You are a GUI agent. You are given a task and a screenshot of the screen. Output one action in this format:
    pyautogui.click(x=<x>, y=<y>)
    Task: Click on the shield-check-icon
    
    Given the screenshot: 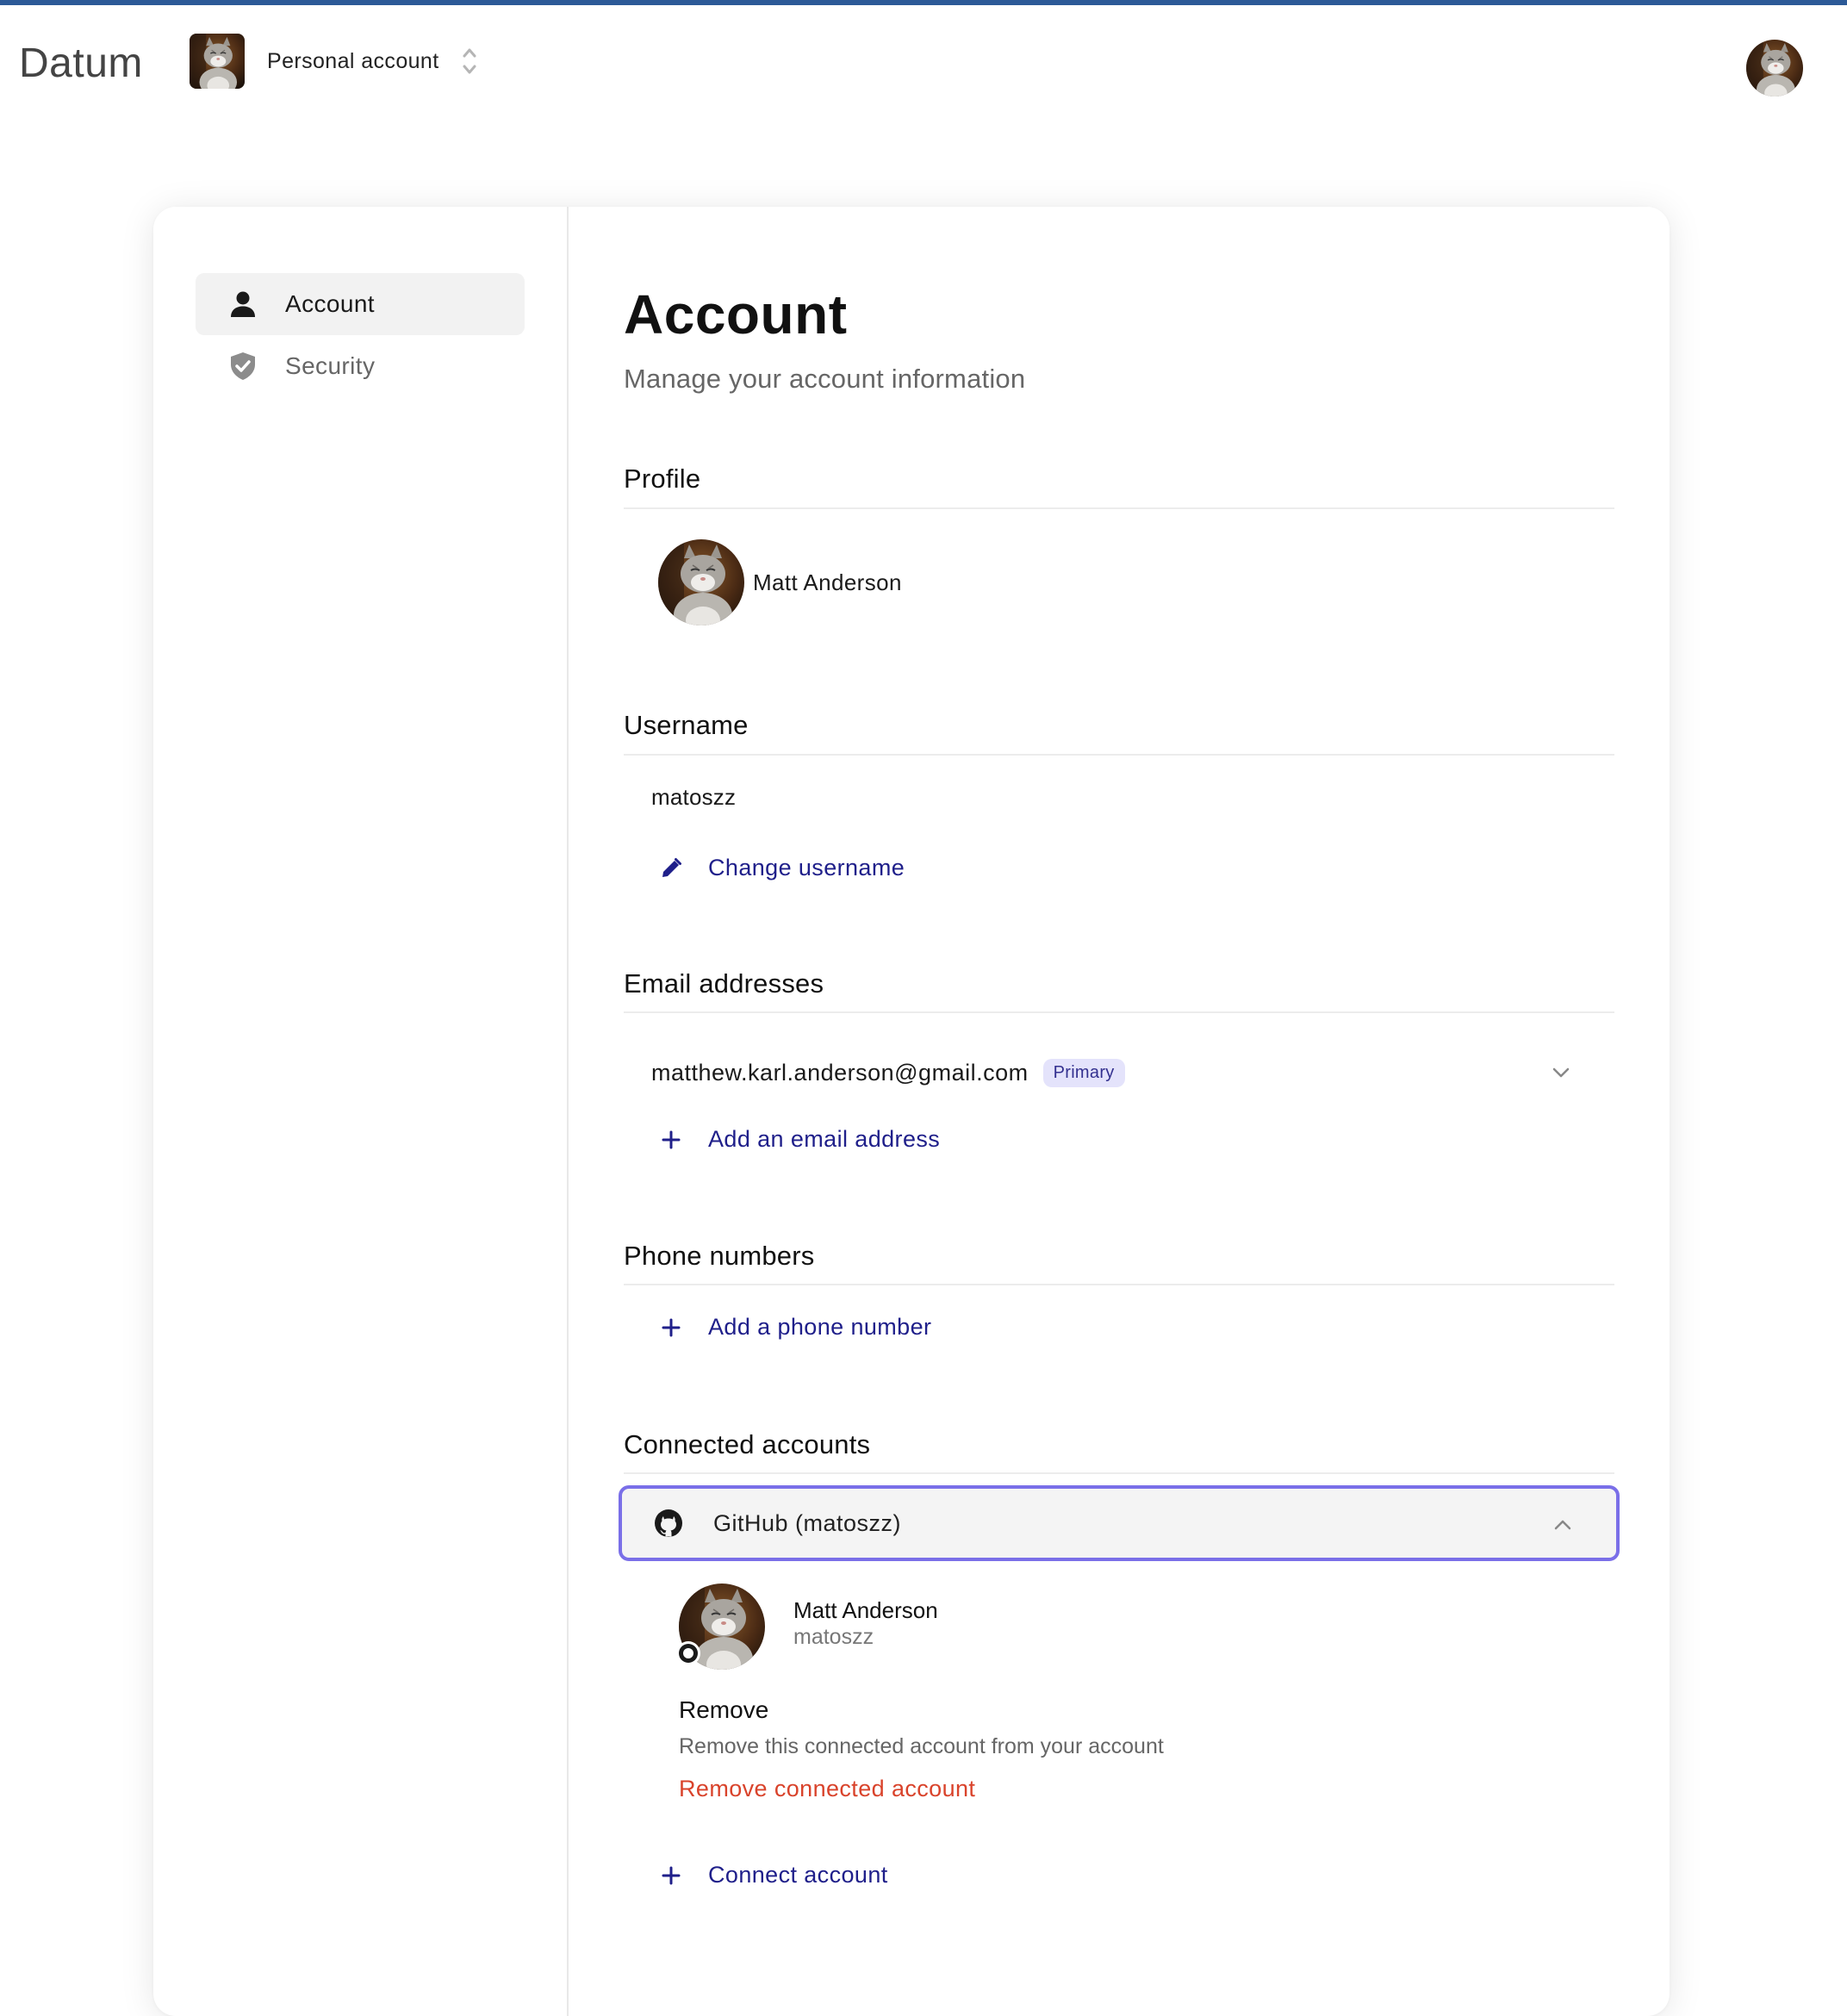 What is the action you would take?
    pyautogui.click(x=243, y=366)
    